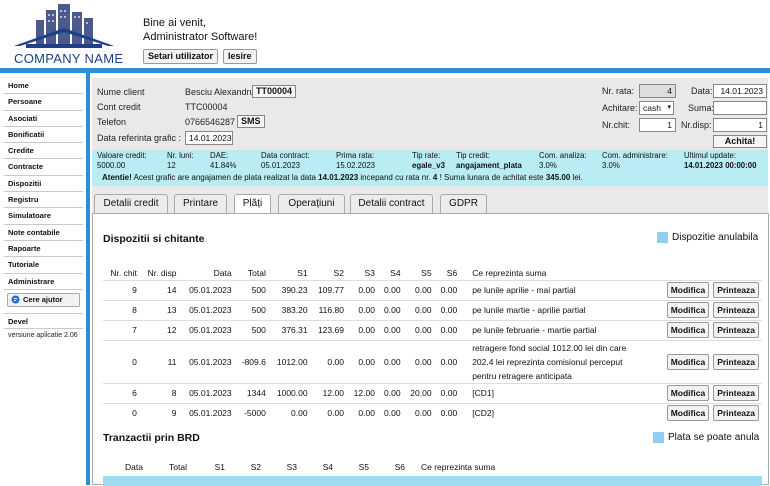  What do you see at coordinates (289, 309) in the screenshot?
I see `cell-s1: 383.20` at bounding box center [289, 309].